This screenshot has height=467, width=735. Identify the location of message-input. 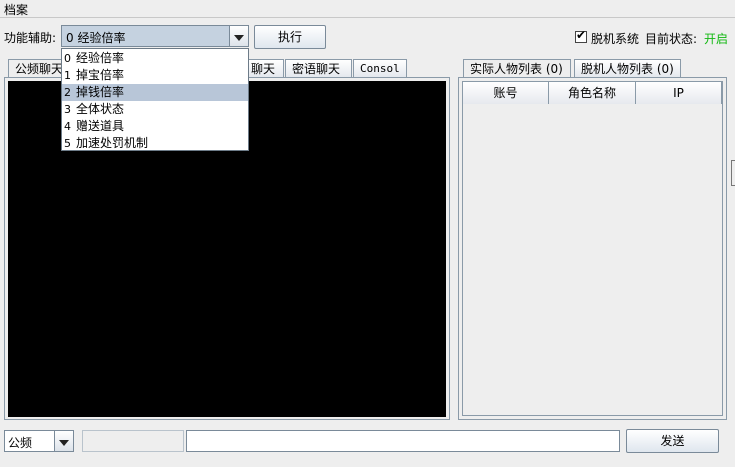
(403, 441).